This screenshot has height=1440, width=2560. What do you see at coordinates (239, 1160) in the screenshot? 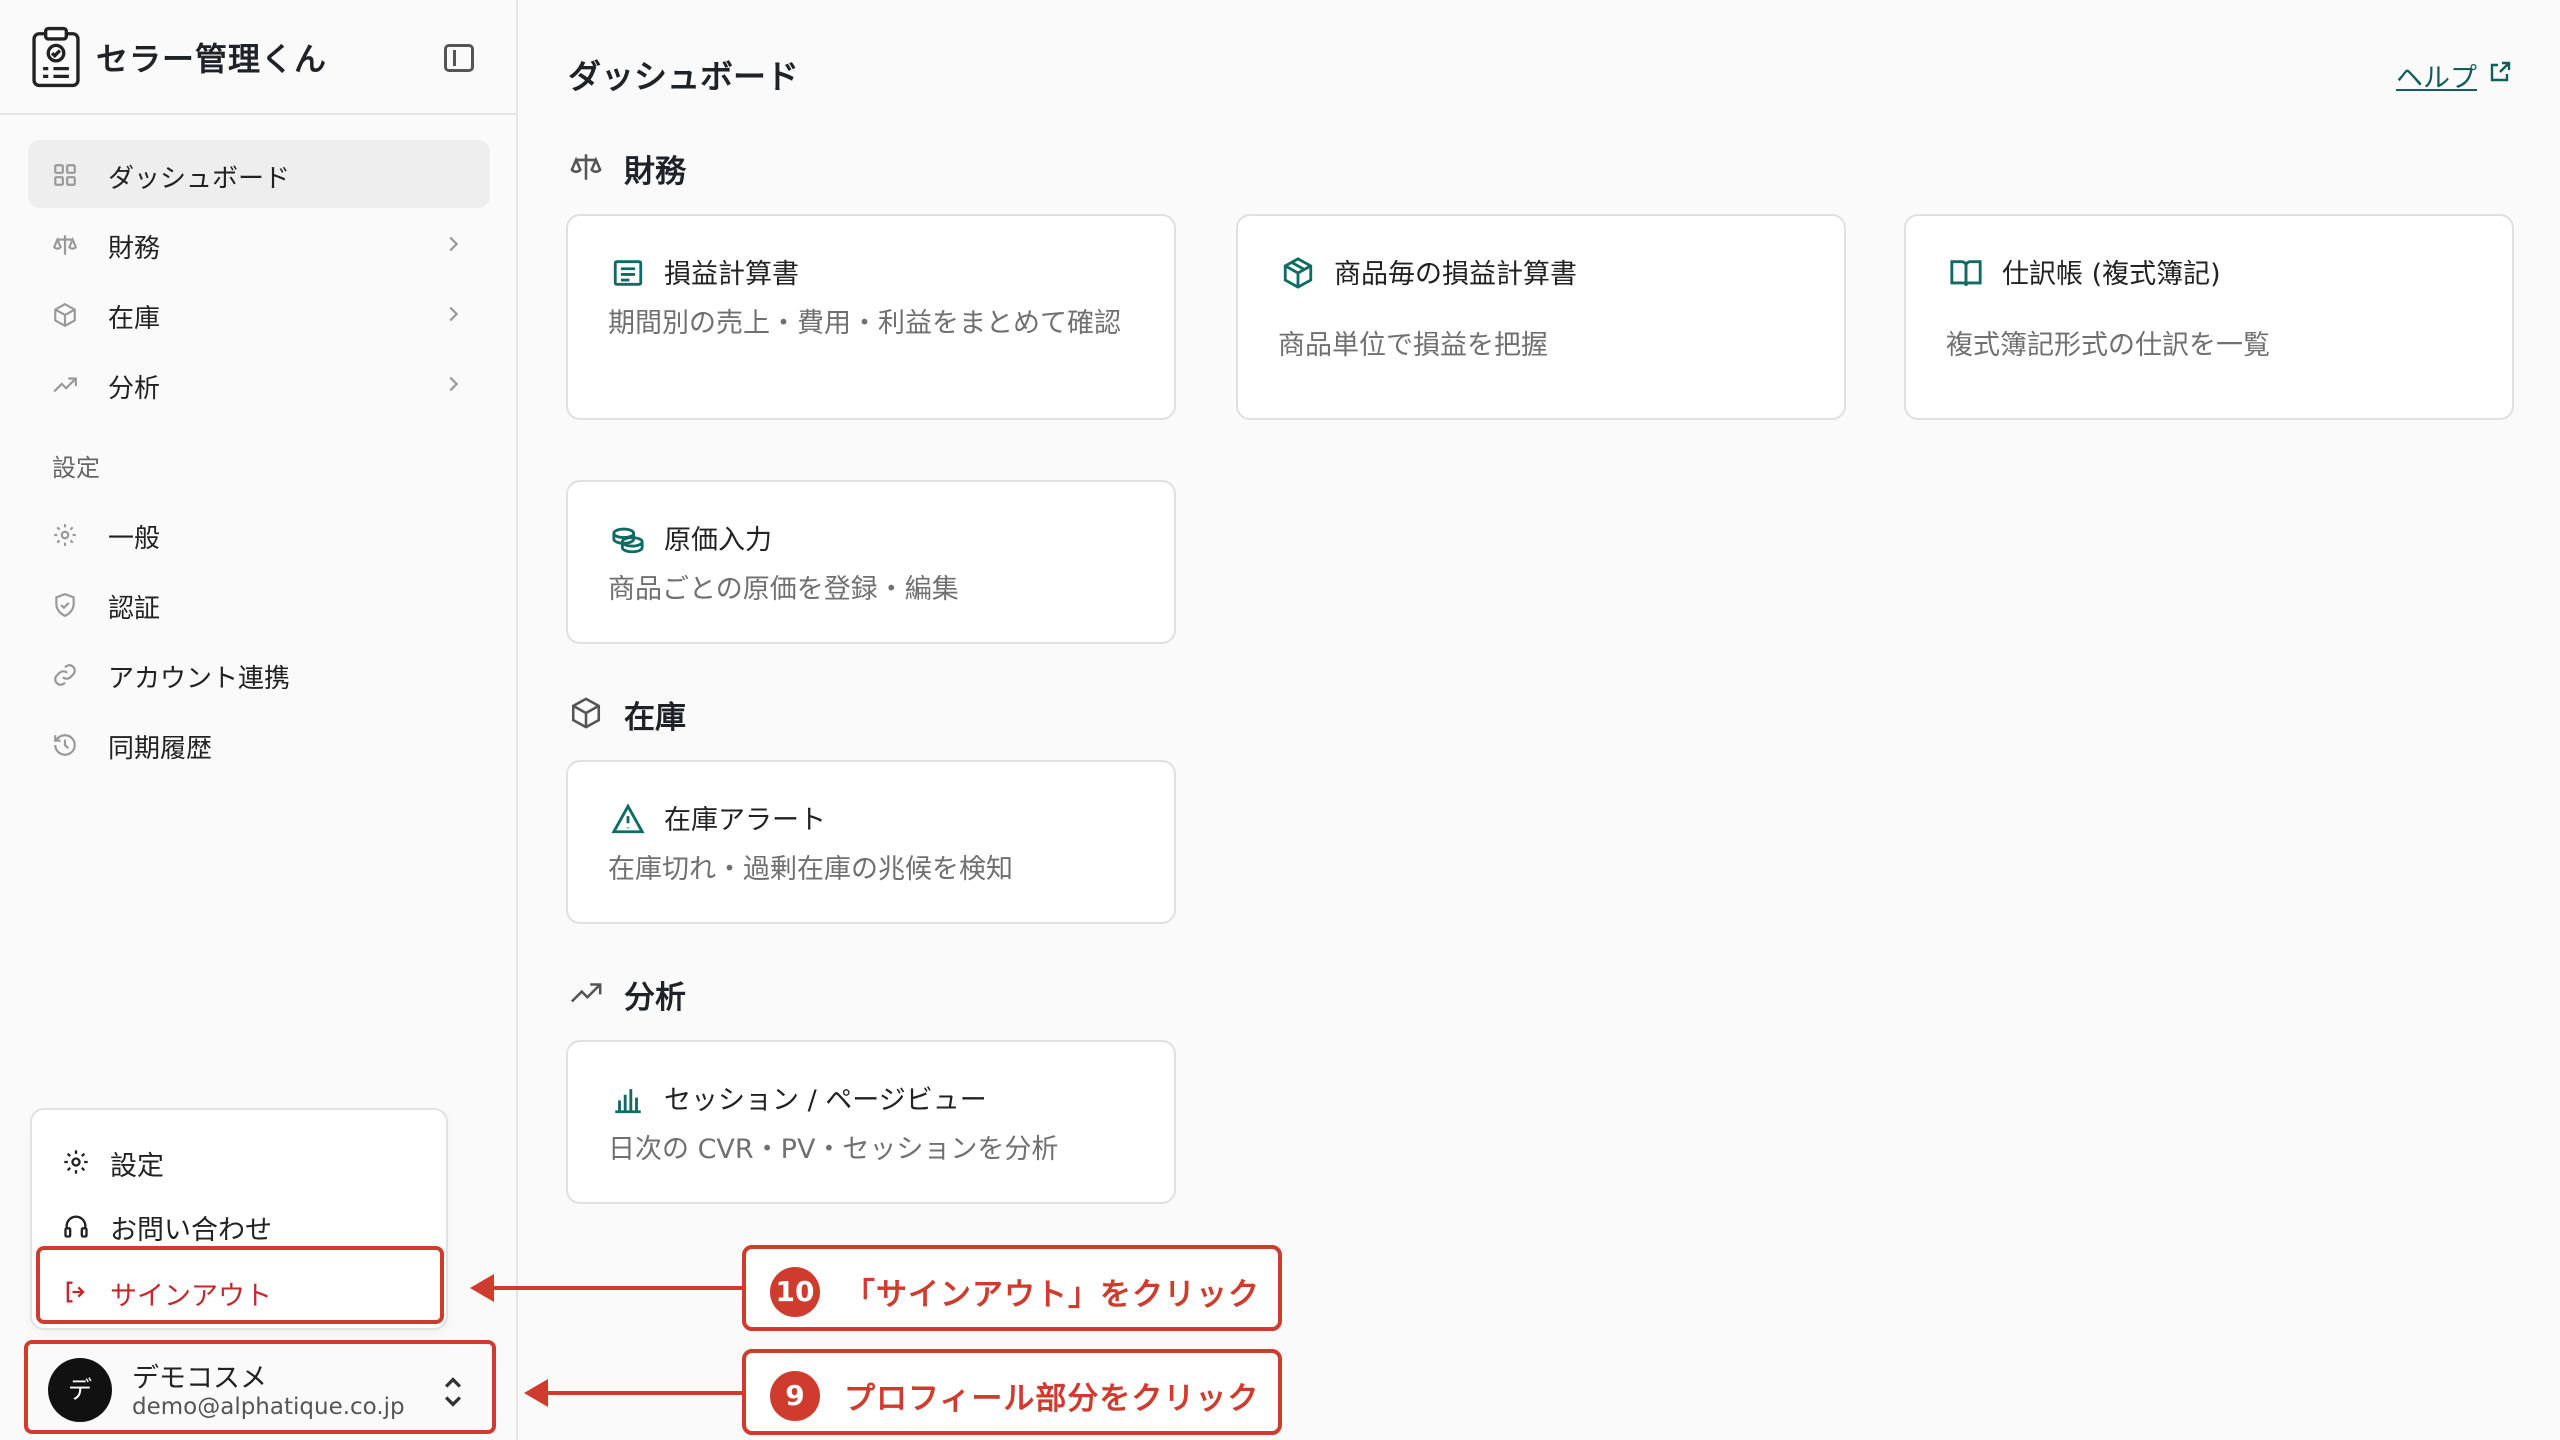
I see `menu-item-settings: 設定` at bounding box center [239, 1160].